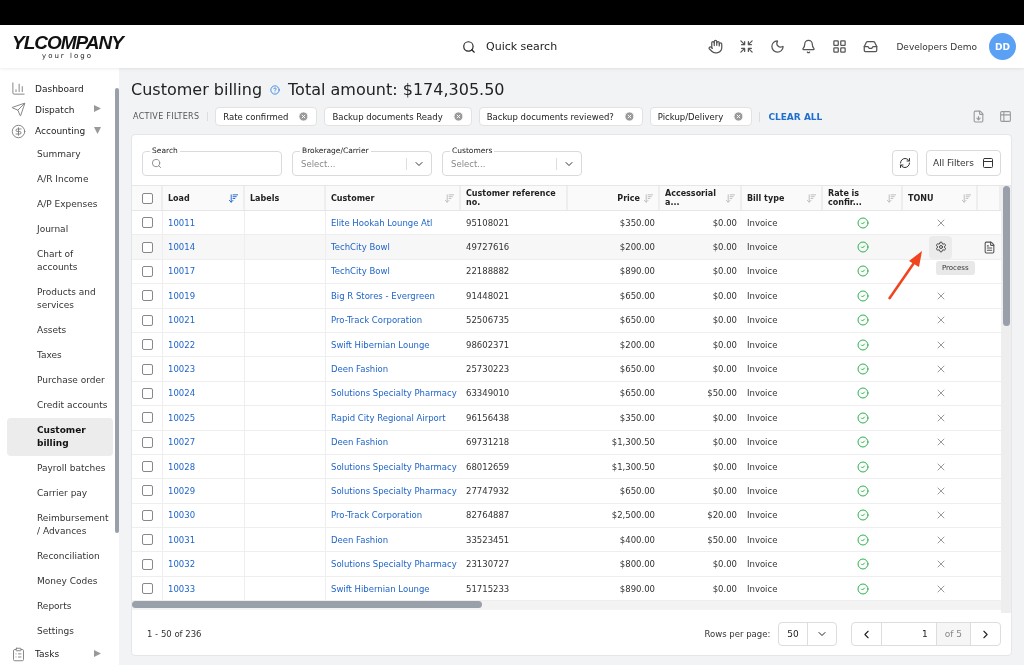 The image size is (1024, 665). I want to click on sidebar-subitem: Settings, so click(60, 631).